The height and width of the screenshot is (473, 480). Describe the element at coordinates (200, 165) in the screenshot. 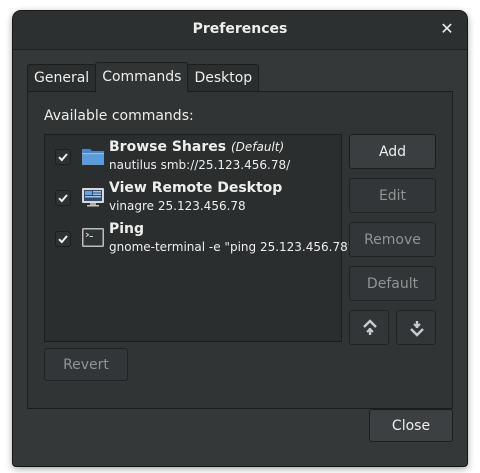

I see `command-exec: nautilus smb://25.123.456.78/` at that location.